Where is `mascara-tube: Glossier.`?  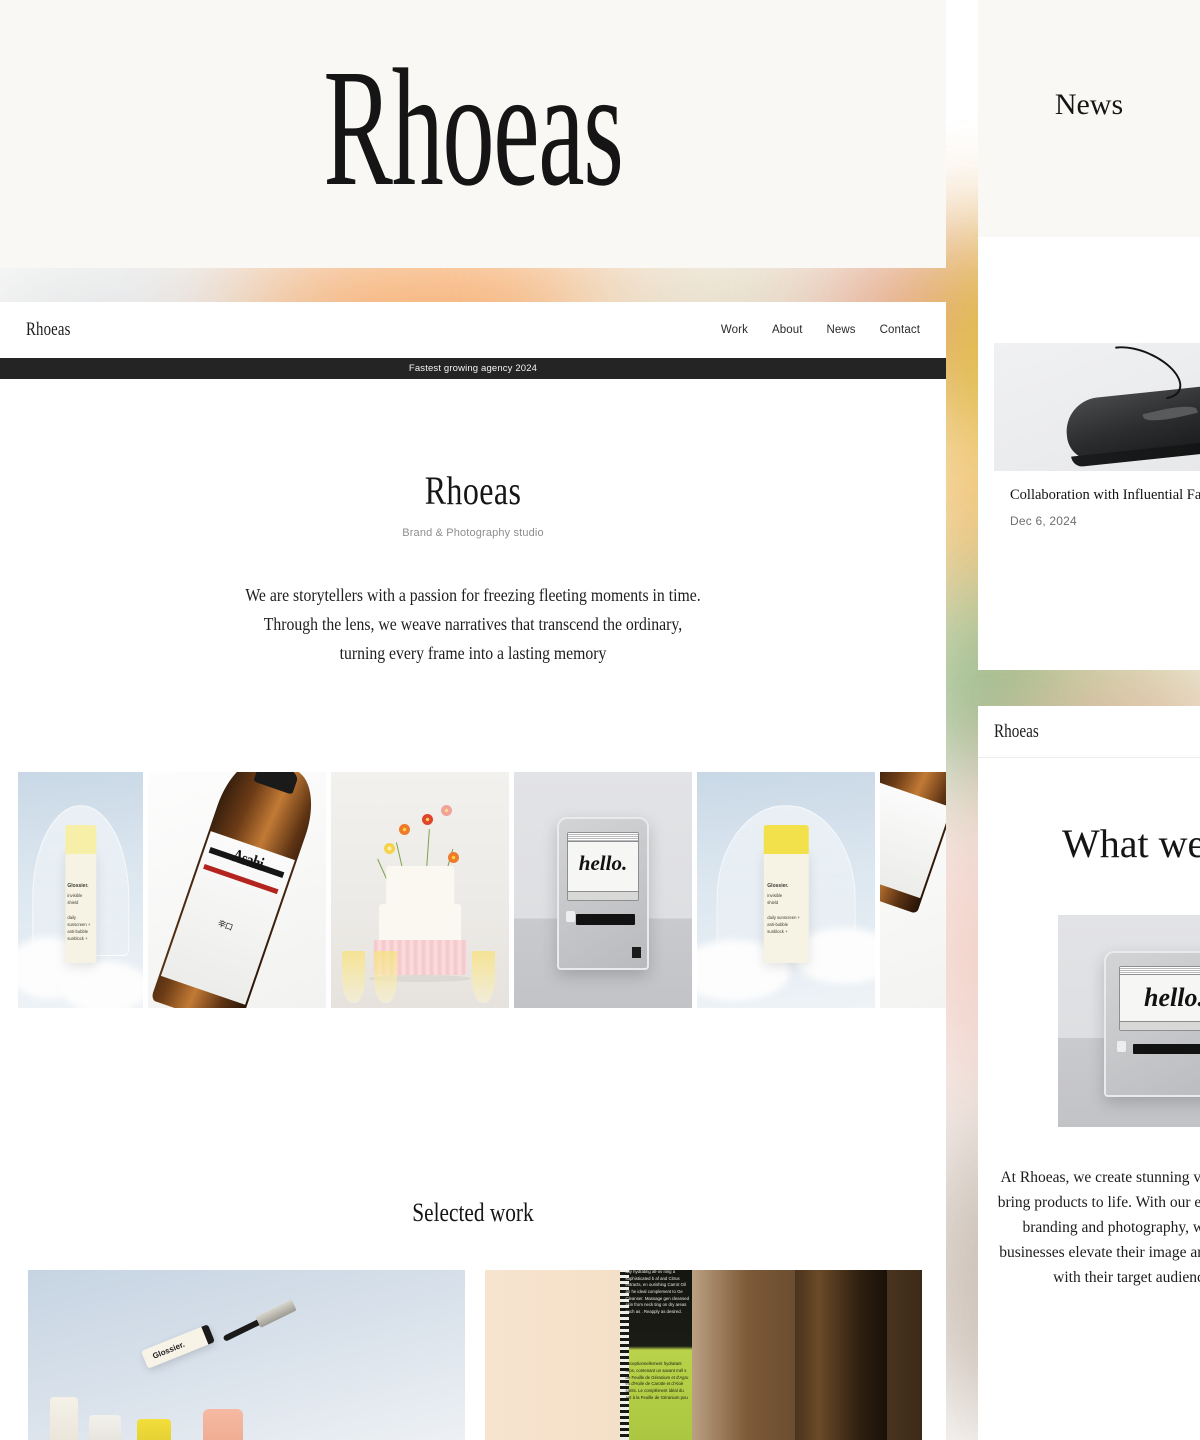
mascara-tube: Glossier. is located at coordinates (177, 1346).